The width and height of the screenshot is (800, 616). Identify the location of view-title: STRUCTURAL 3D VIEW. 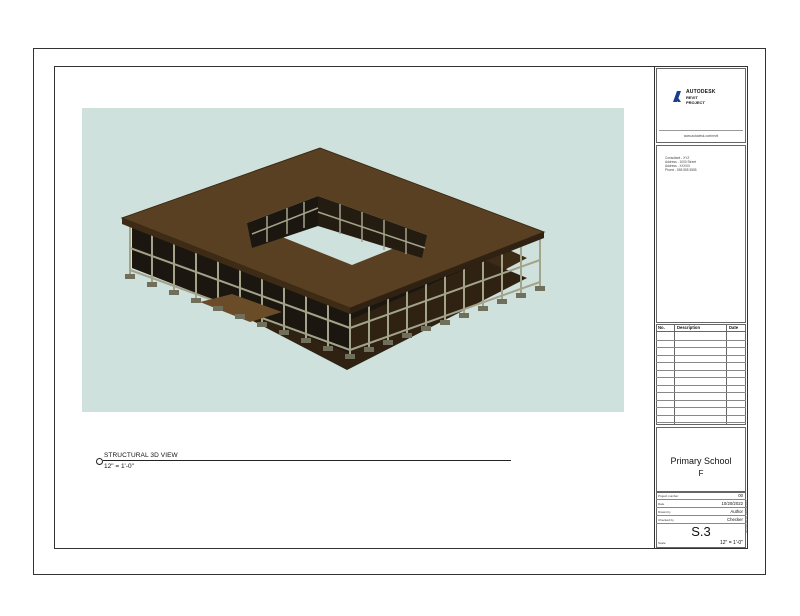
(141, 455).